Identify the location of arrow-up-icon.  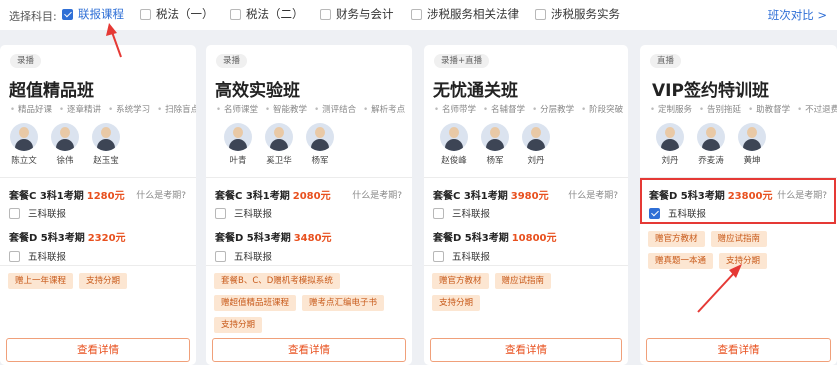
(114, 40).